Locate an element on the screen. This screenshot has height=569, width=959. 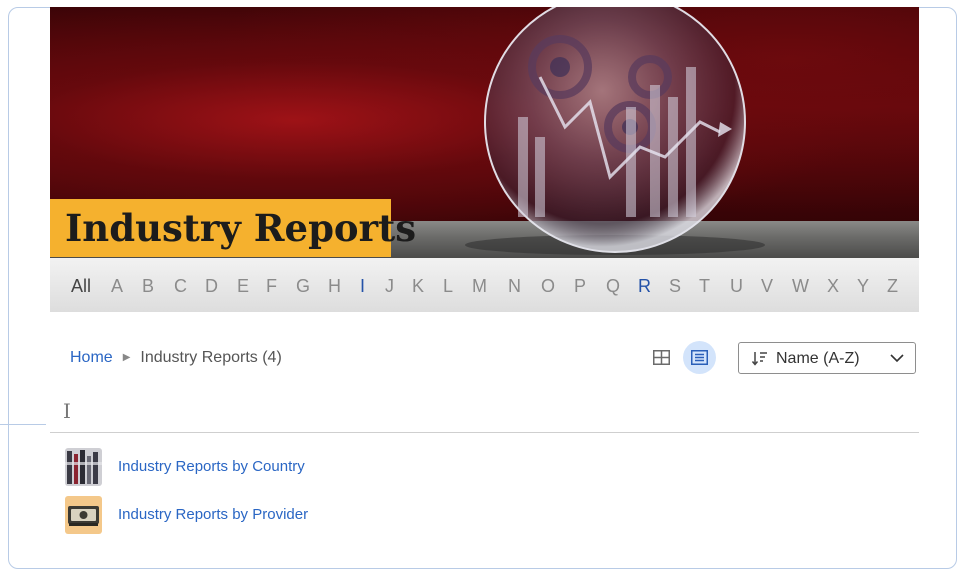
alpha-filter-s: S is located at coordinates (675, 286).